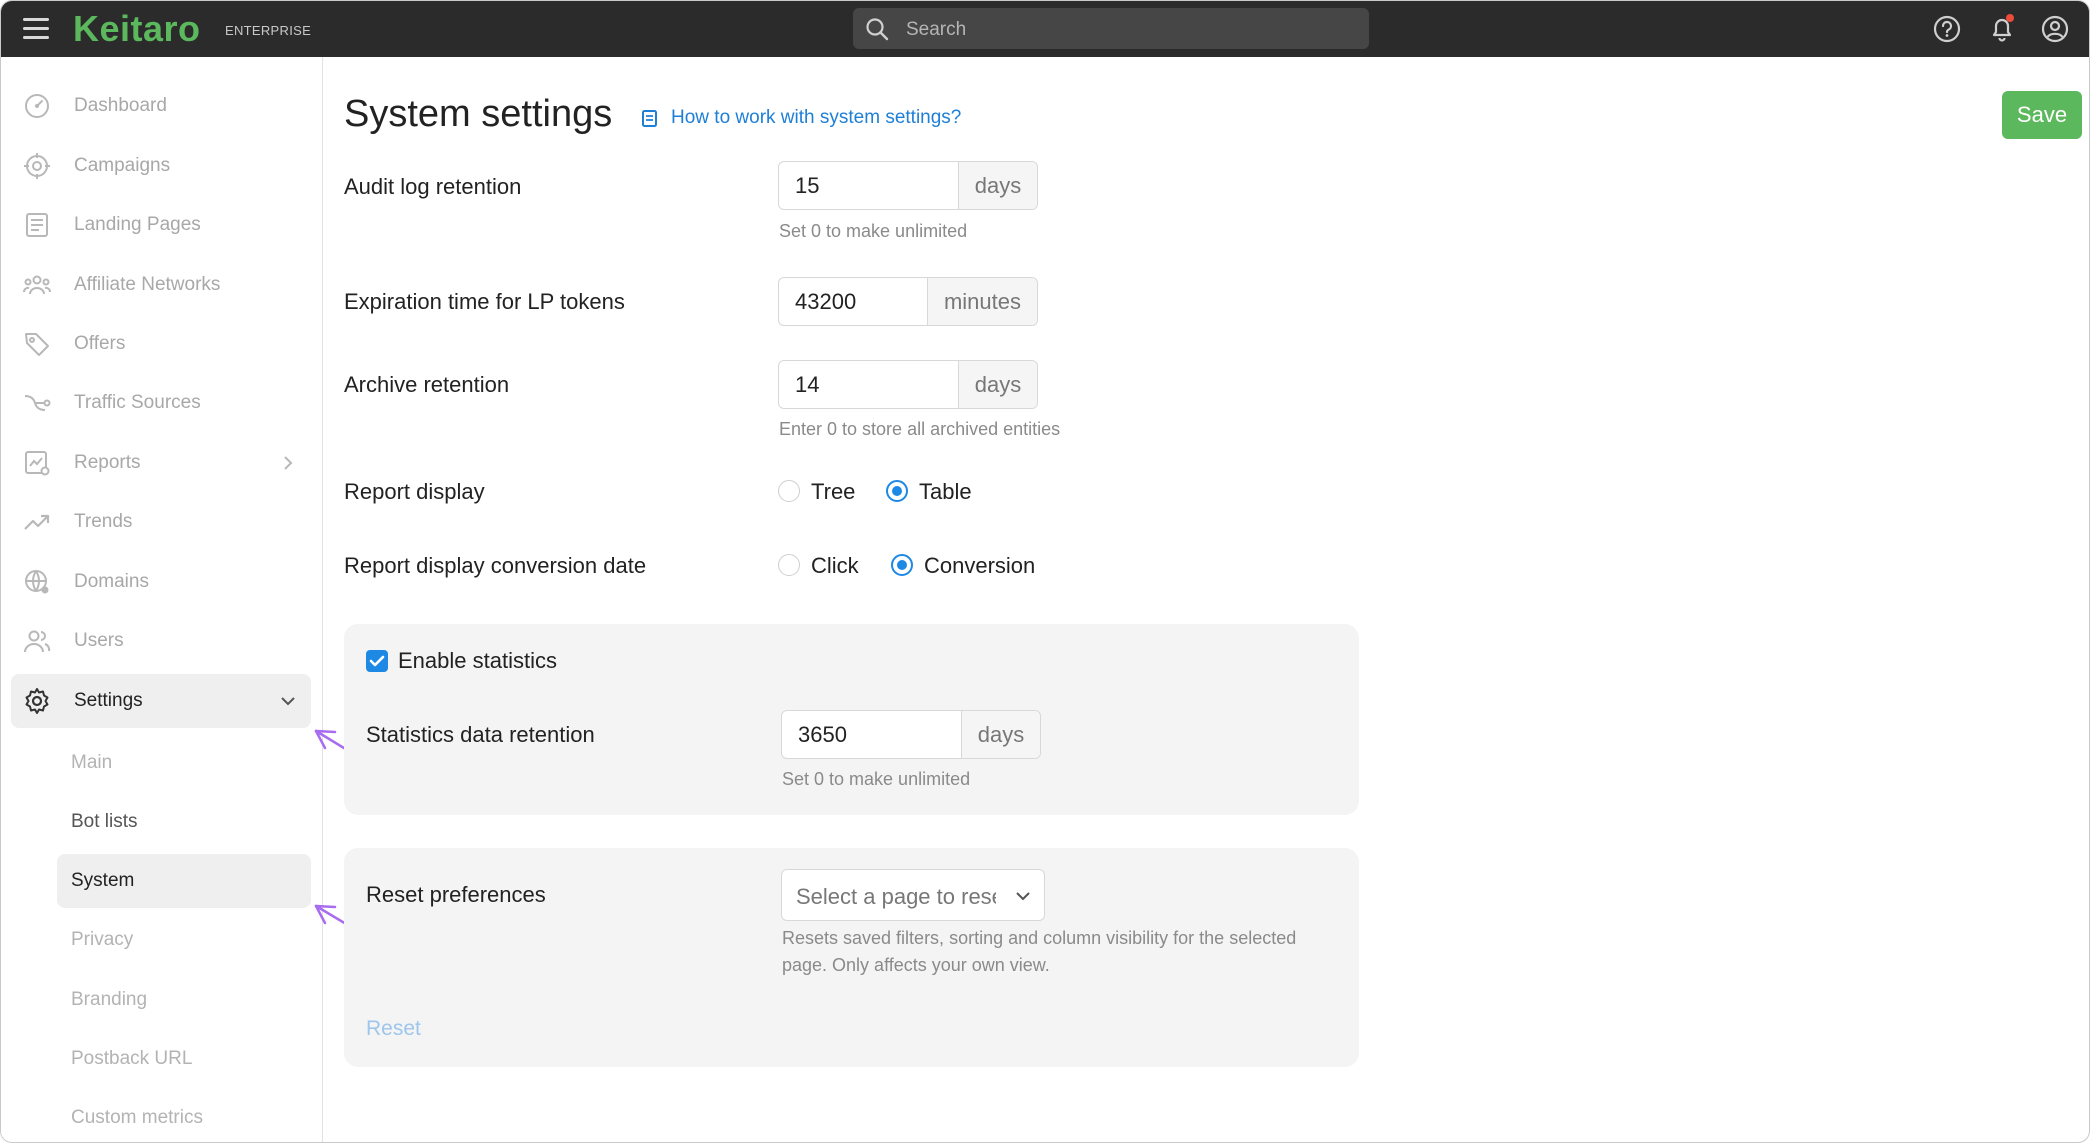 The height and width of the screenshot is (1143, 2090). What do you see at coordinates (789, 565) in the screenshot?
I see `radio-click` at bounding box center [789, 565].